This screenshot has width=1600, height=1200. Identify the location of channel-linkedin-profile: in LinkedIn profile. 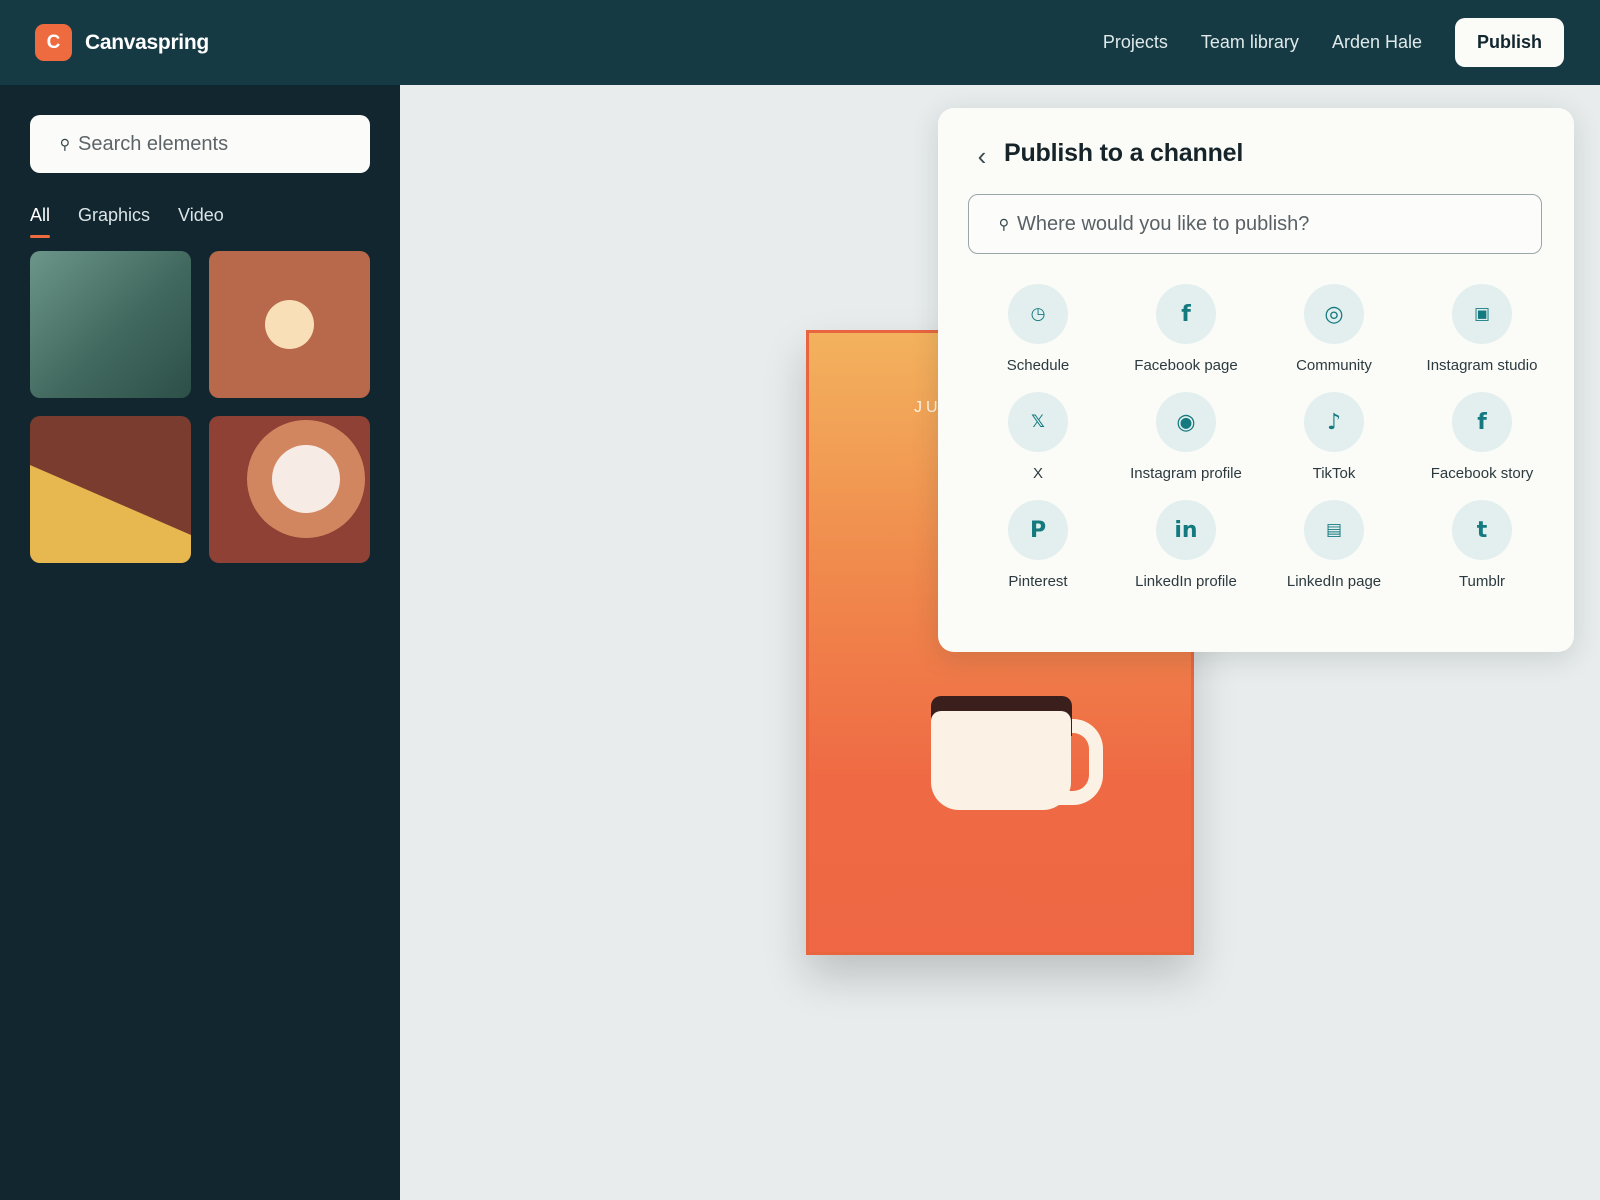
(1186, 545).